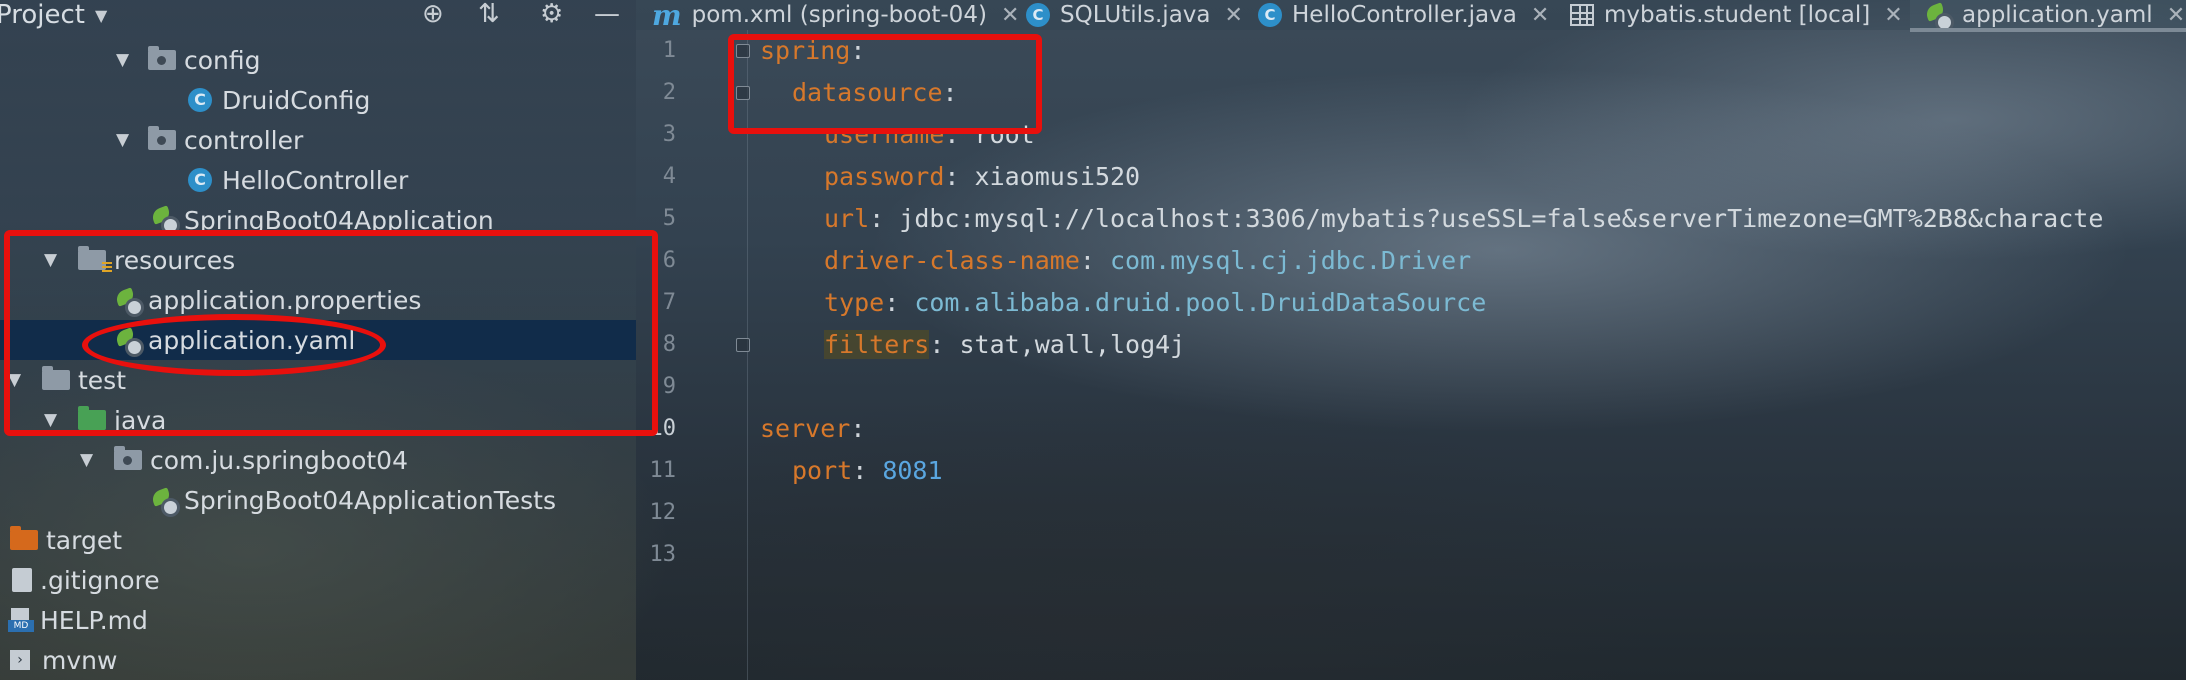 The height and width of the screenshot is (680, 2186). What do you see at coordinates (489, 14) in the screenshot?
I see `collapse-all-icon: ⇅` at bounding box center [489, 14].